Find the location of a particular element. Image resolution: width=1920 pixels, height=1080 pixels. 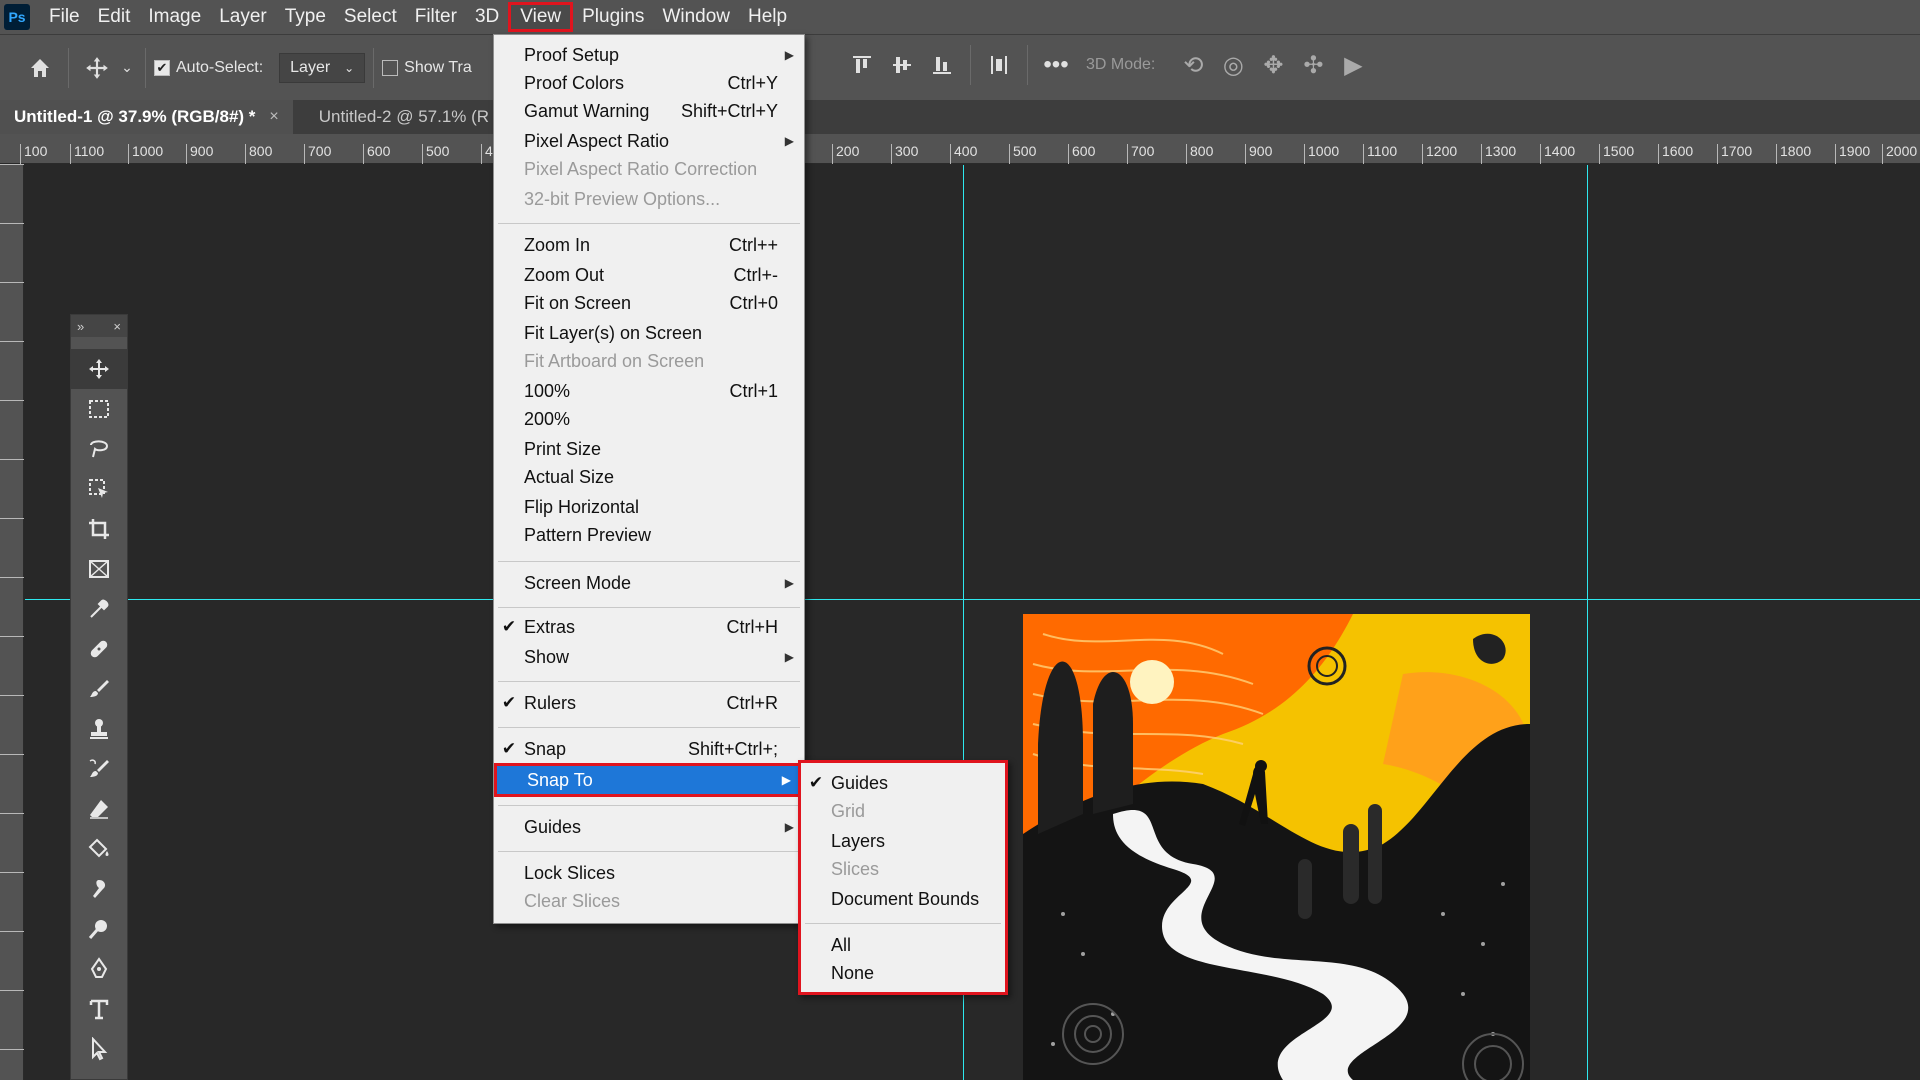

tab-untitled-2: Untitled-2 @ 57.1% (R is located at coordinates (404, 117).